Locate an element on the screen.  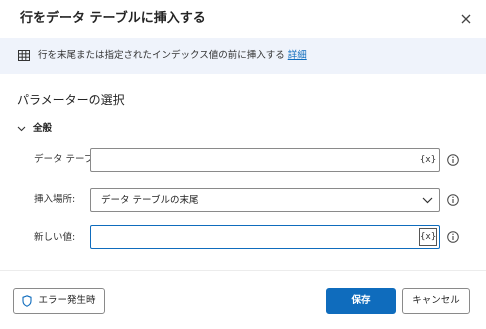
dialog-title: 行をデータ テーブルに挿入する is located at coordinates (113, 18).